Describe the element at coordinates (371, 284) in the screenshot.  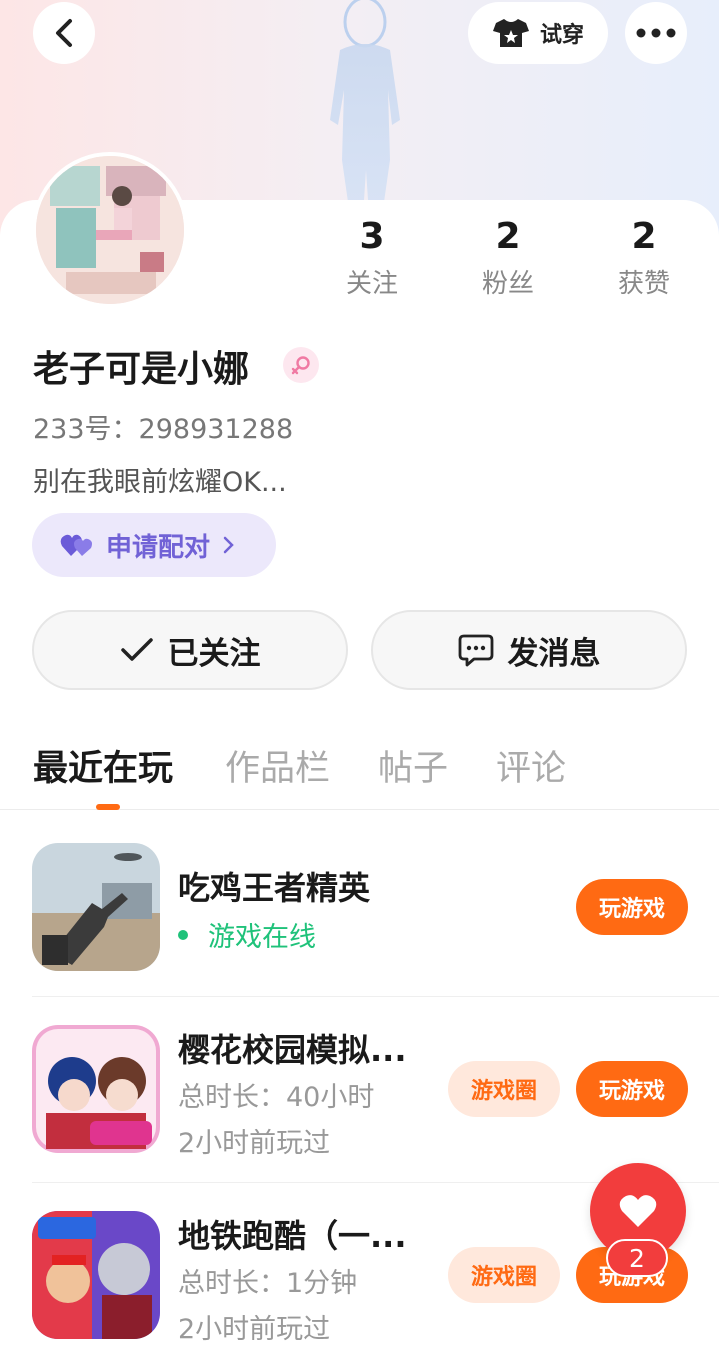
I see `stat-following-label: 关注` at that location.